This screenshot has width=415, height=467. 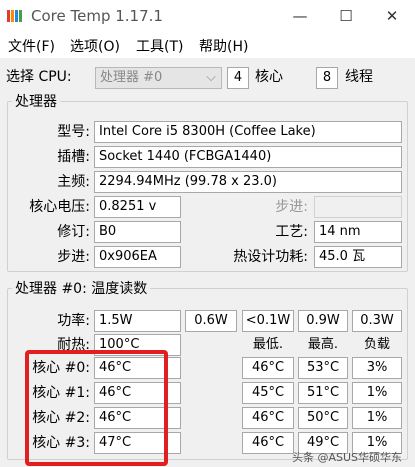 I want to click on power-value-cores: 0.6W, so click(x=211, y=321).